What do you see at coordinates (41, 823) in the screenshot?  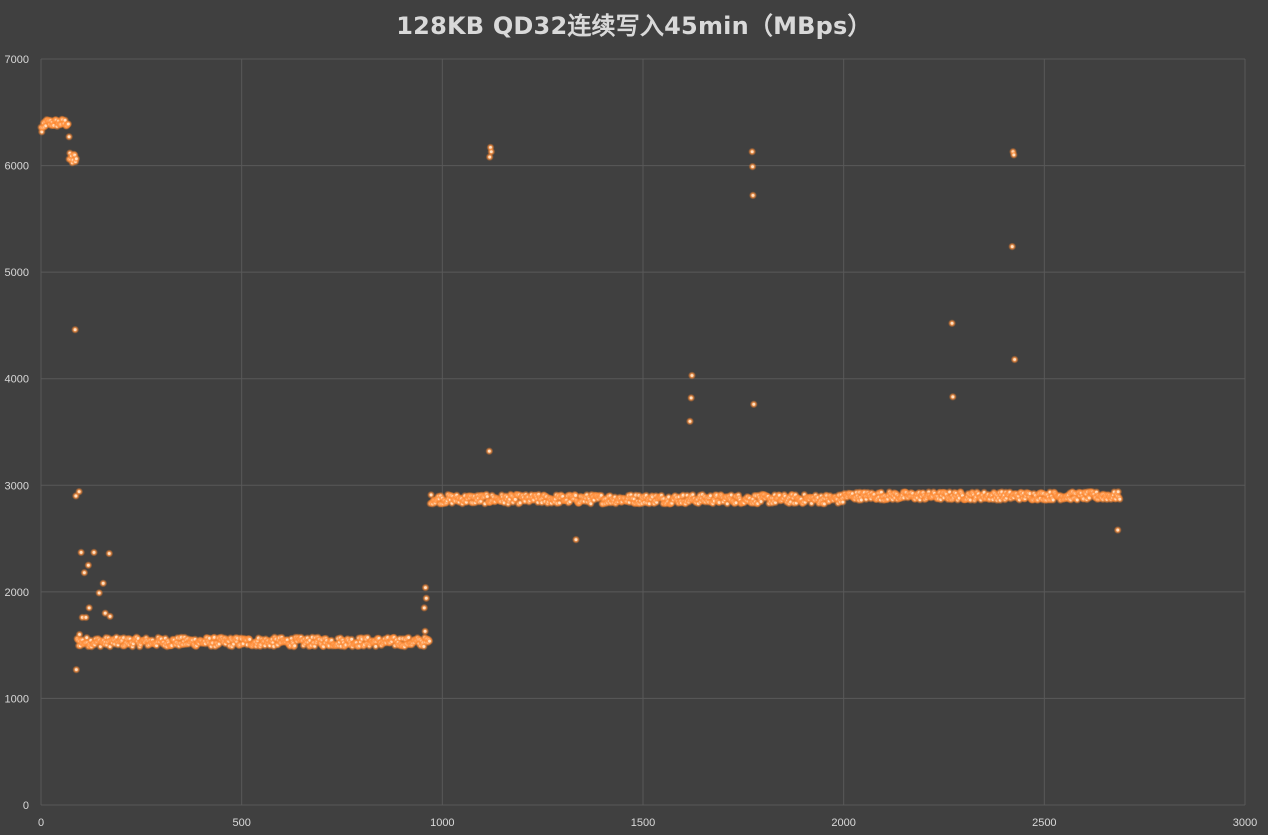 I see `x-tick-label: 0` at bounding box center [41, 823].